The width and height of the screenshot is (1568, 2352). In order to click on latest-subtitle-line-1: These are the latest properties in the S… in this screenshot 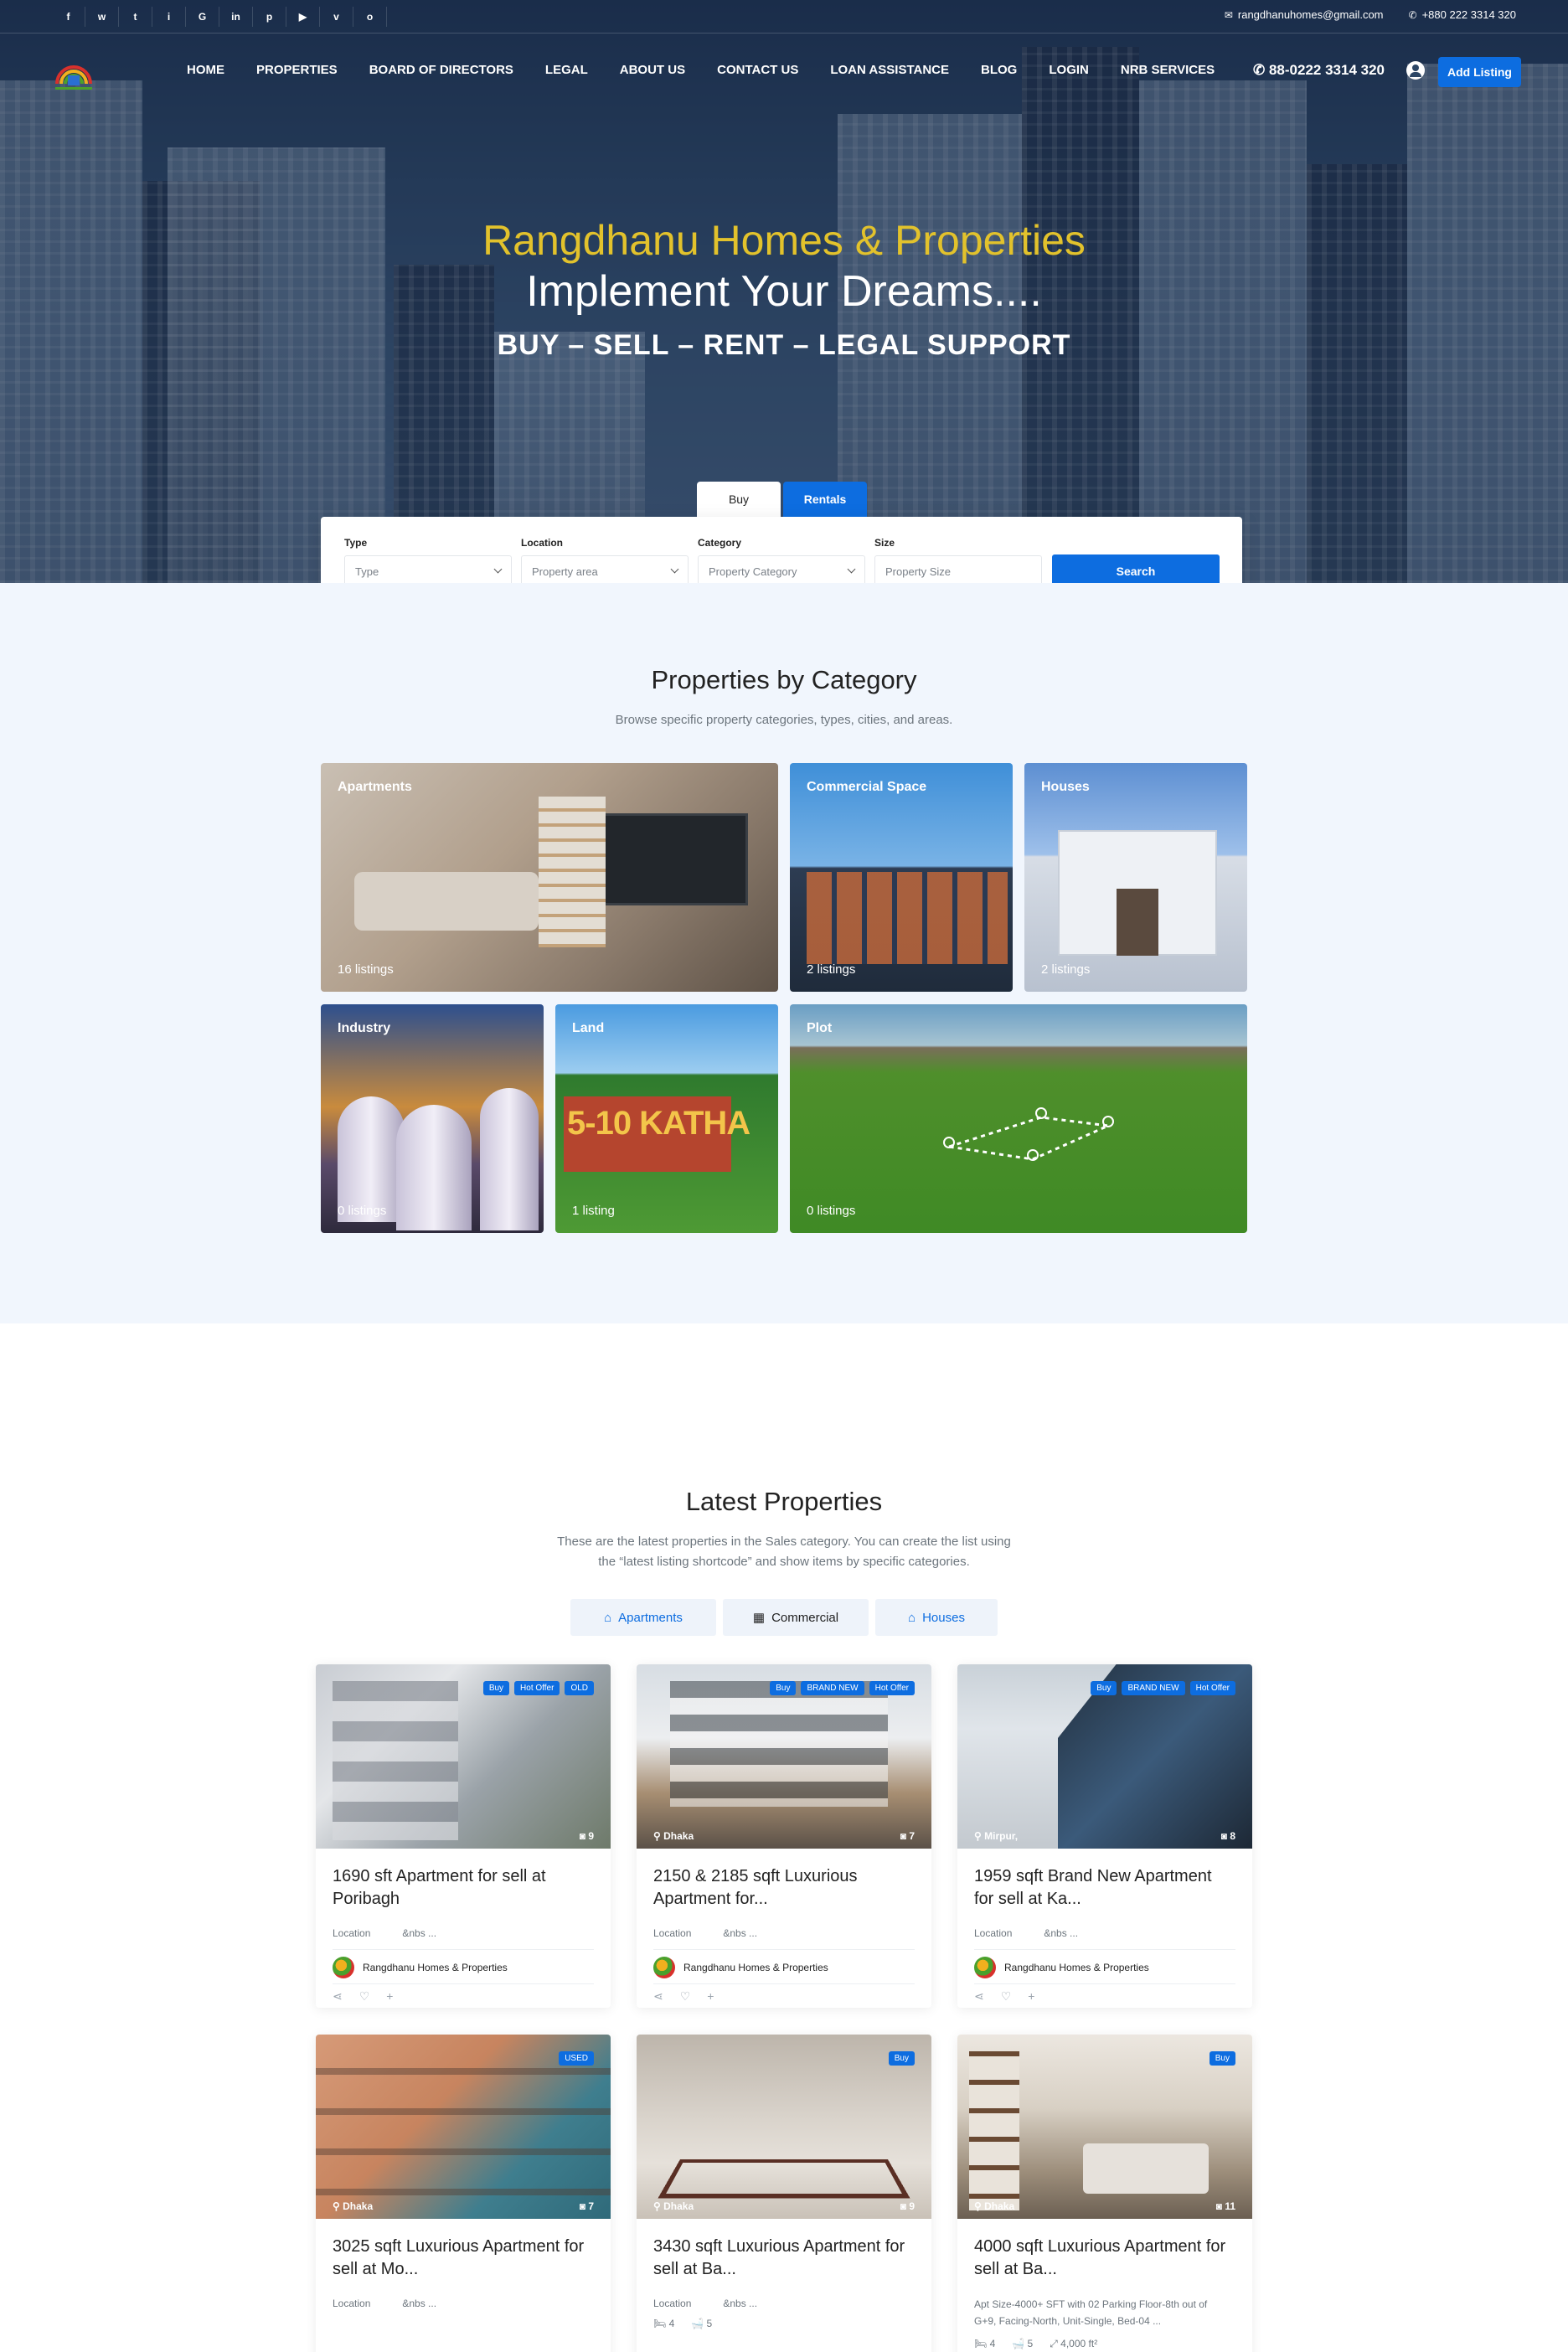, I will do `click(784, 1542)`.